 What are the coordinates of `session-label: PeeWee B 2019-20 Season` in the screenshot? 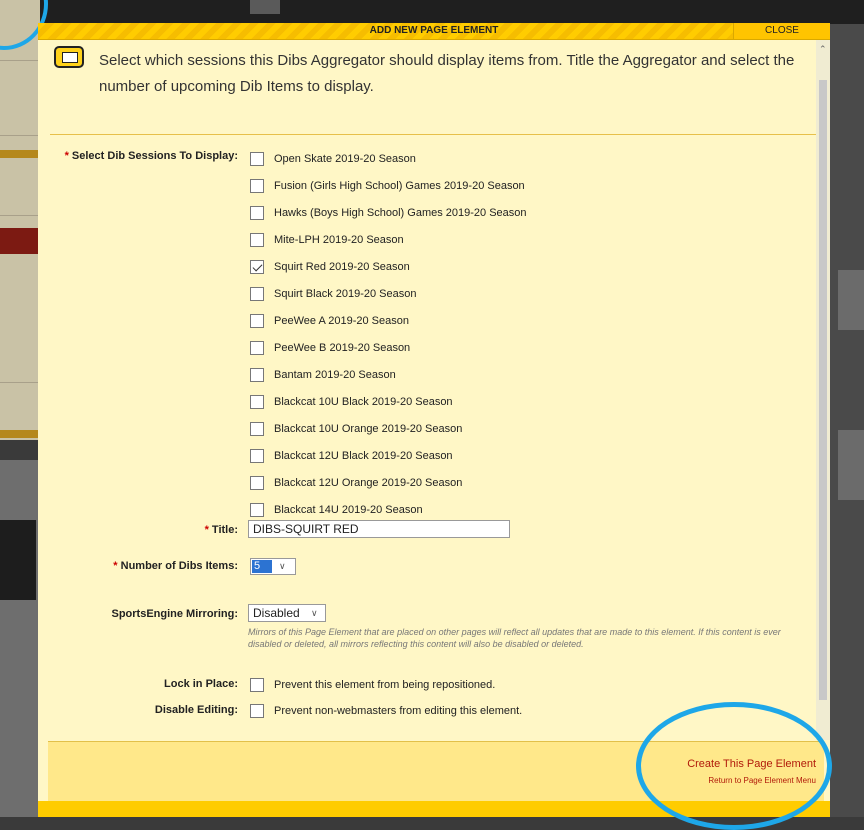 It's located at (342, 348).